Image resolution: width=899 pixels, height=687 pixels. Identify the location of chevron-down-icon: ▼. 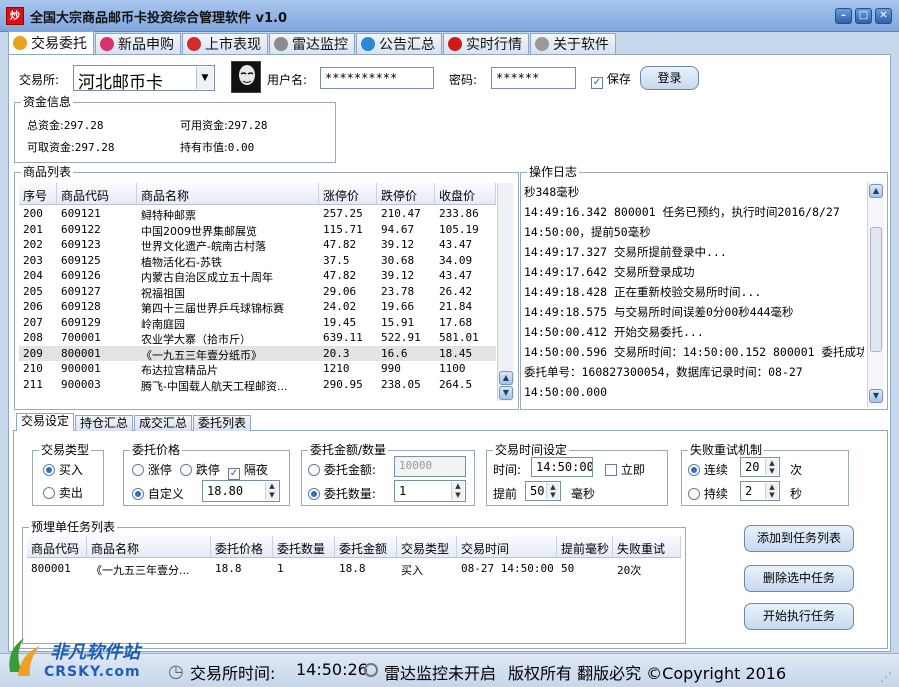
(204, 78).